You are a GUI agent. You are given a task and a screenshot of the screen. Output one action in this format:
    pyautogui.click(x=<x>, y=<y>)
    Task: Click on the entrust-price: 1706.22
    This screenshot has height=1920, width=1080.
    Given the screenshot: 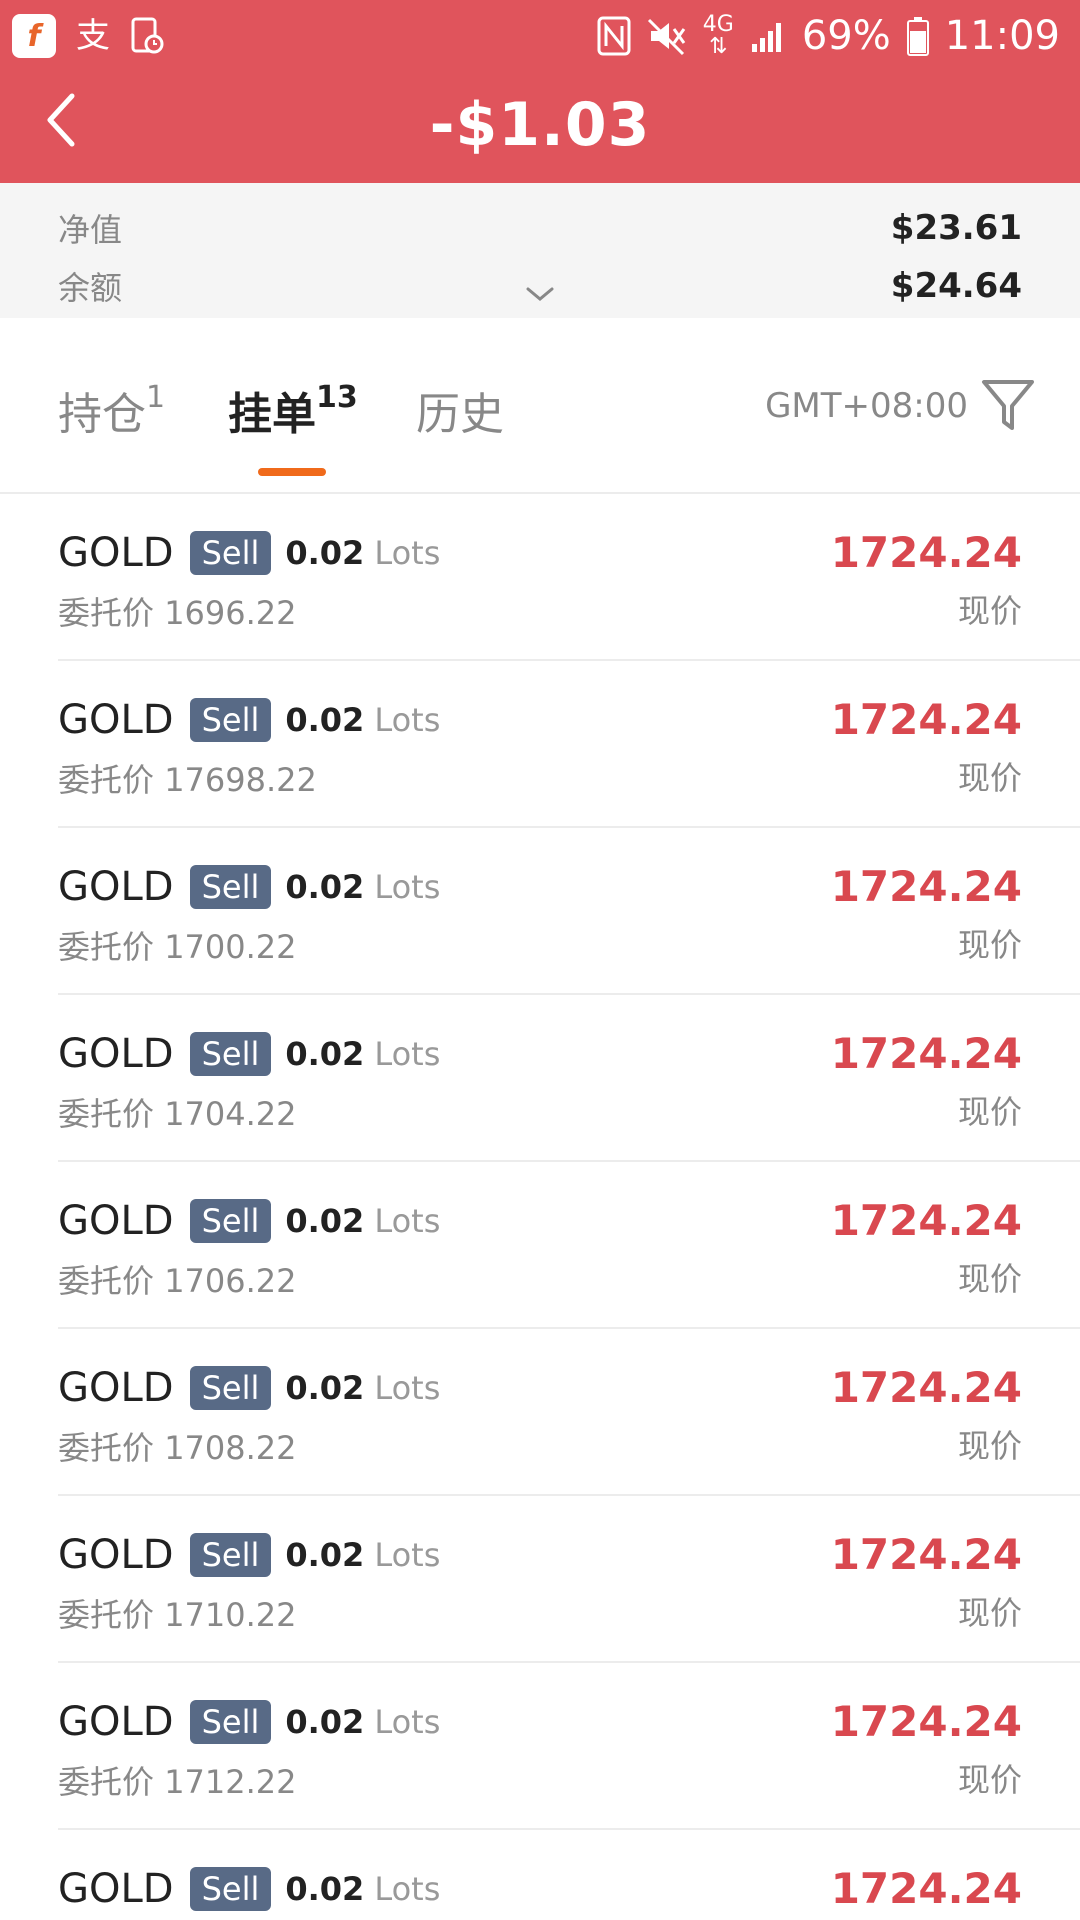 What is the action you would take?
    pyautogui.click(x=230, y=1281)
    